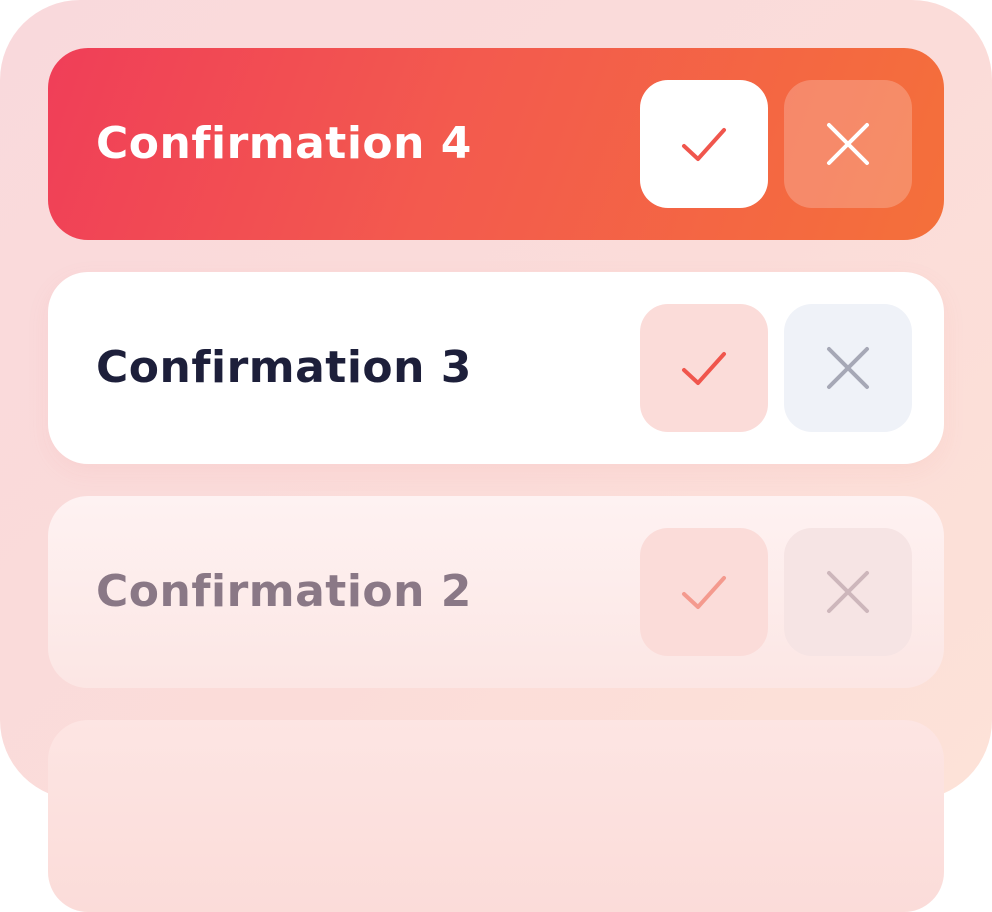 This screenshot has width=992, height=912. What do you see at coordinates (284, 591) in the screenshot?
I see `confirmation-label: Confirmation 2` at bounding box center [284, 591].